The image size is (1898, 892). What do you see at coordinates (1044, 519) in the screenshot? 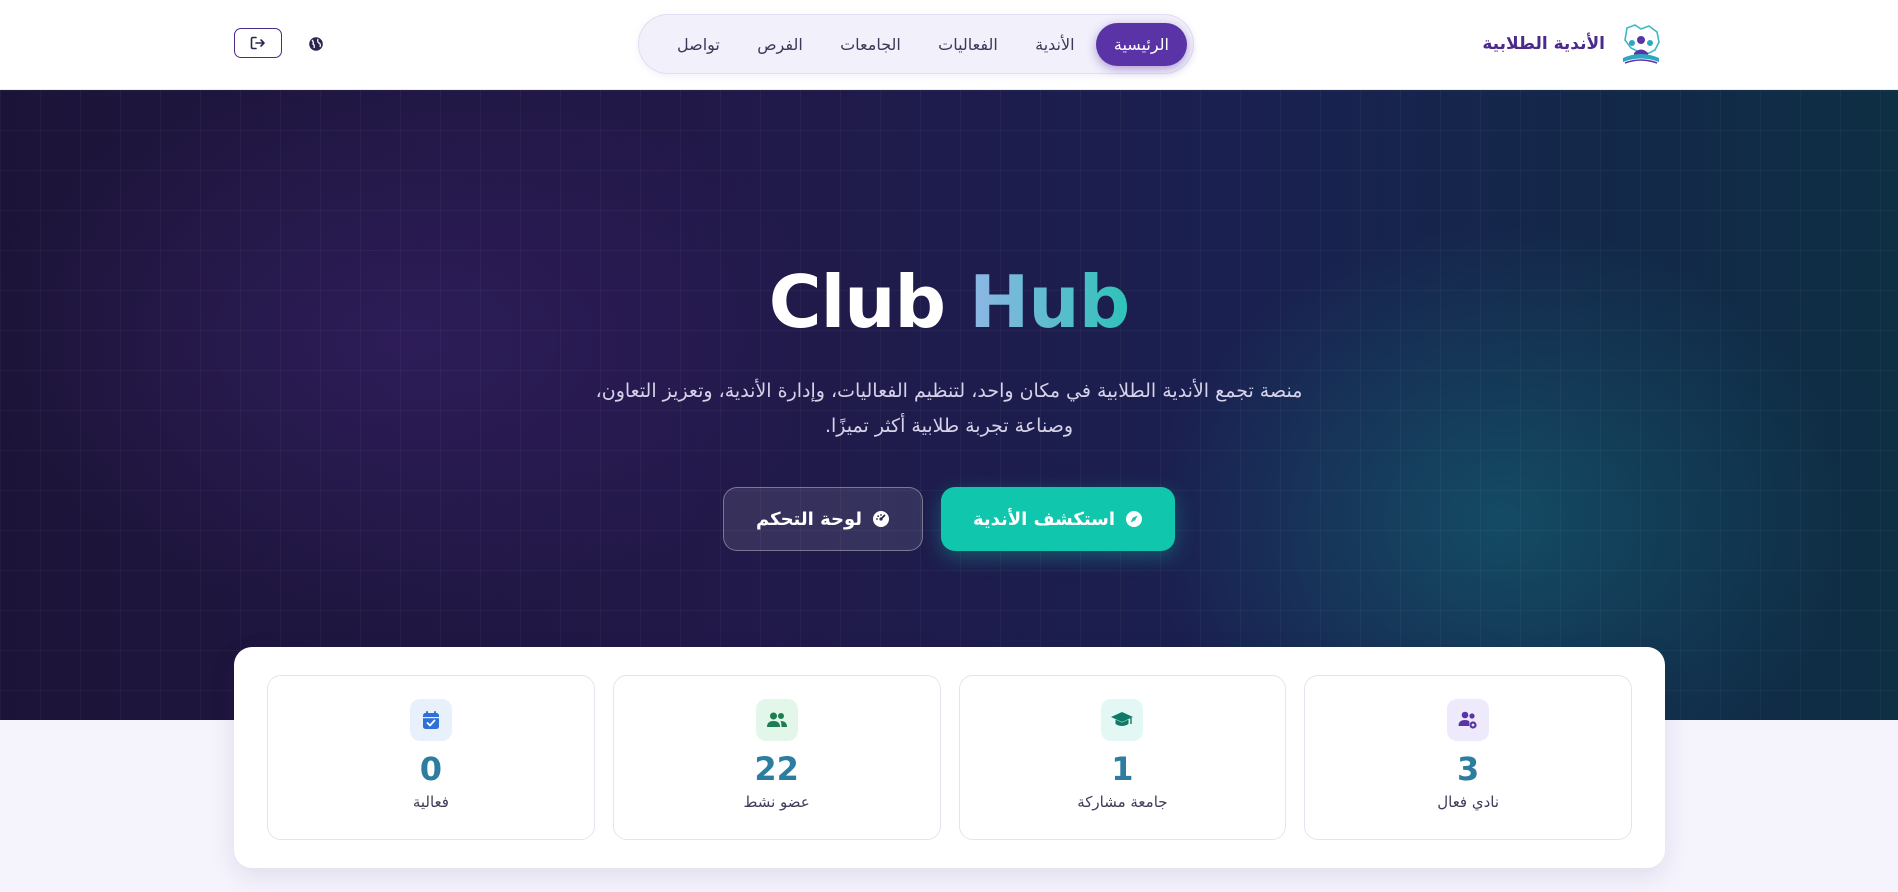
I see `explore-clubs-label: استكشف الأندية` at bounding box center [1044, 519].